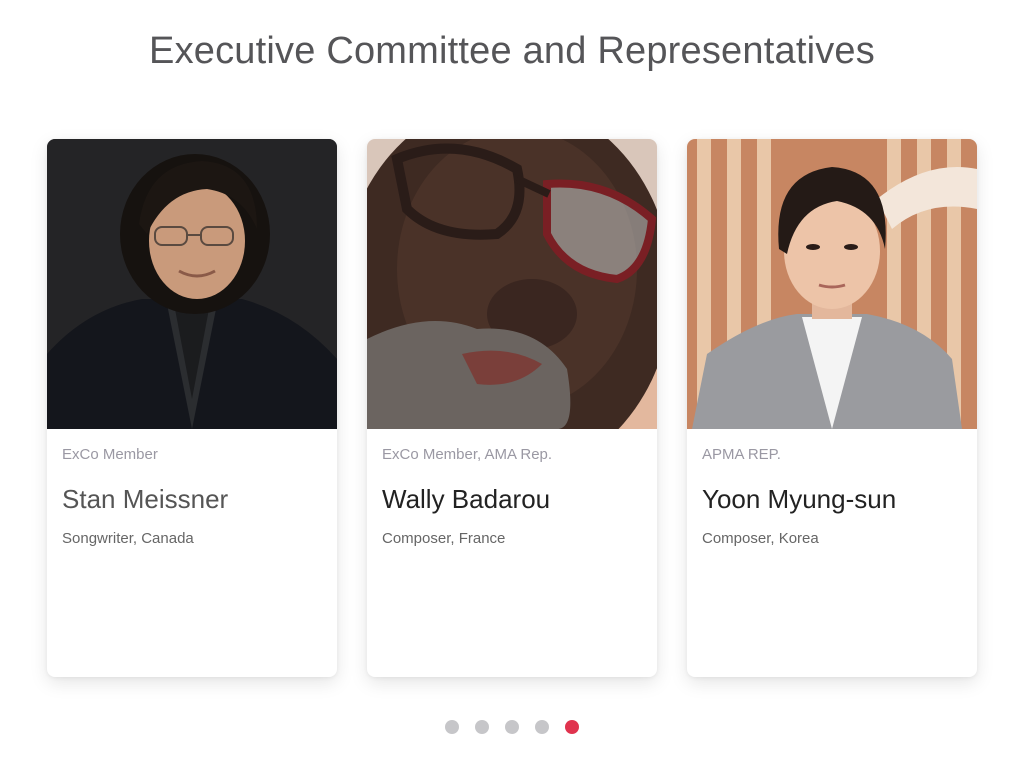  Describe the element at coordinates (760, 538) in the screenshot. I see `member-description: Composer, Korea` at that location.